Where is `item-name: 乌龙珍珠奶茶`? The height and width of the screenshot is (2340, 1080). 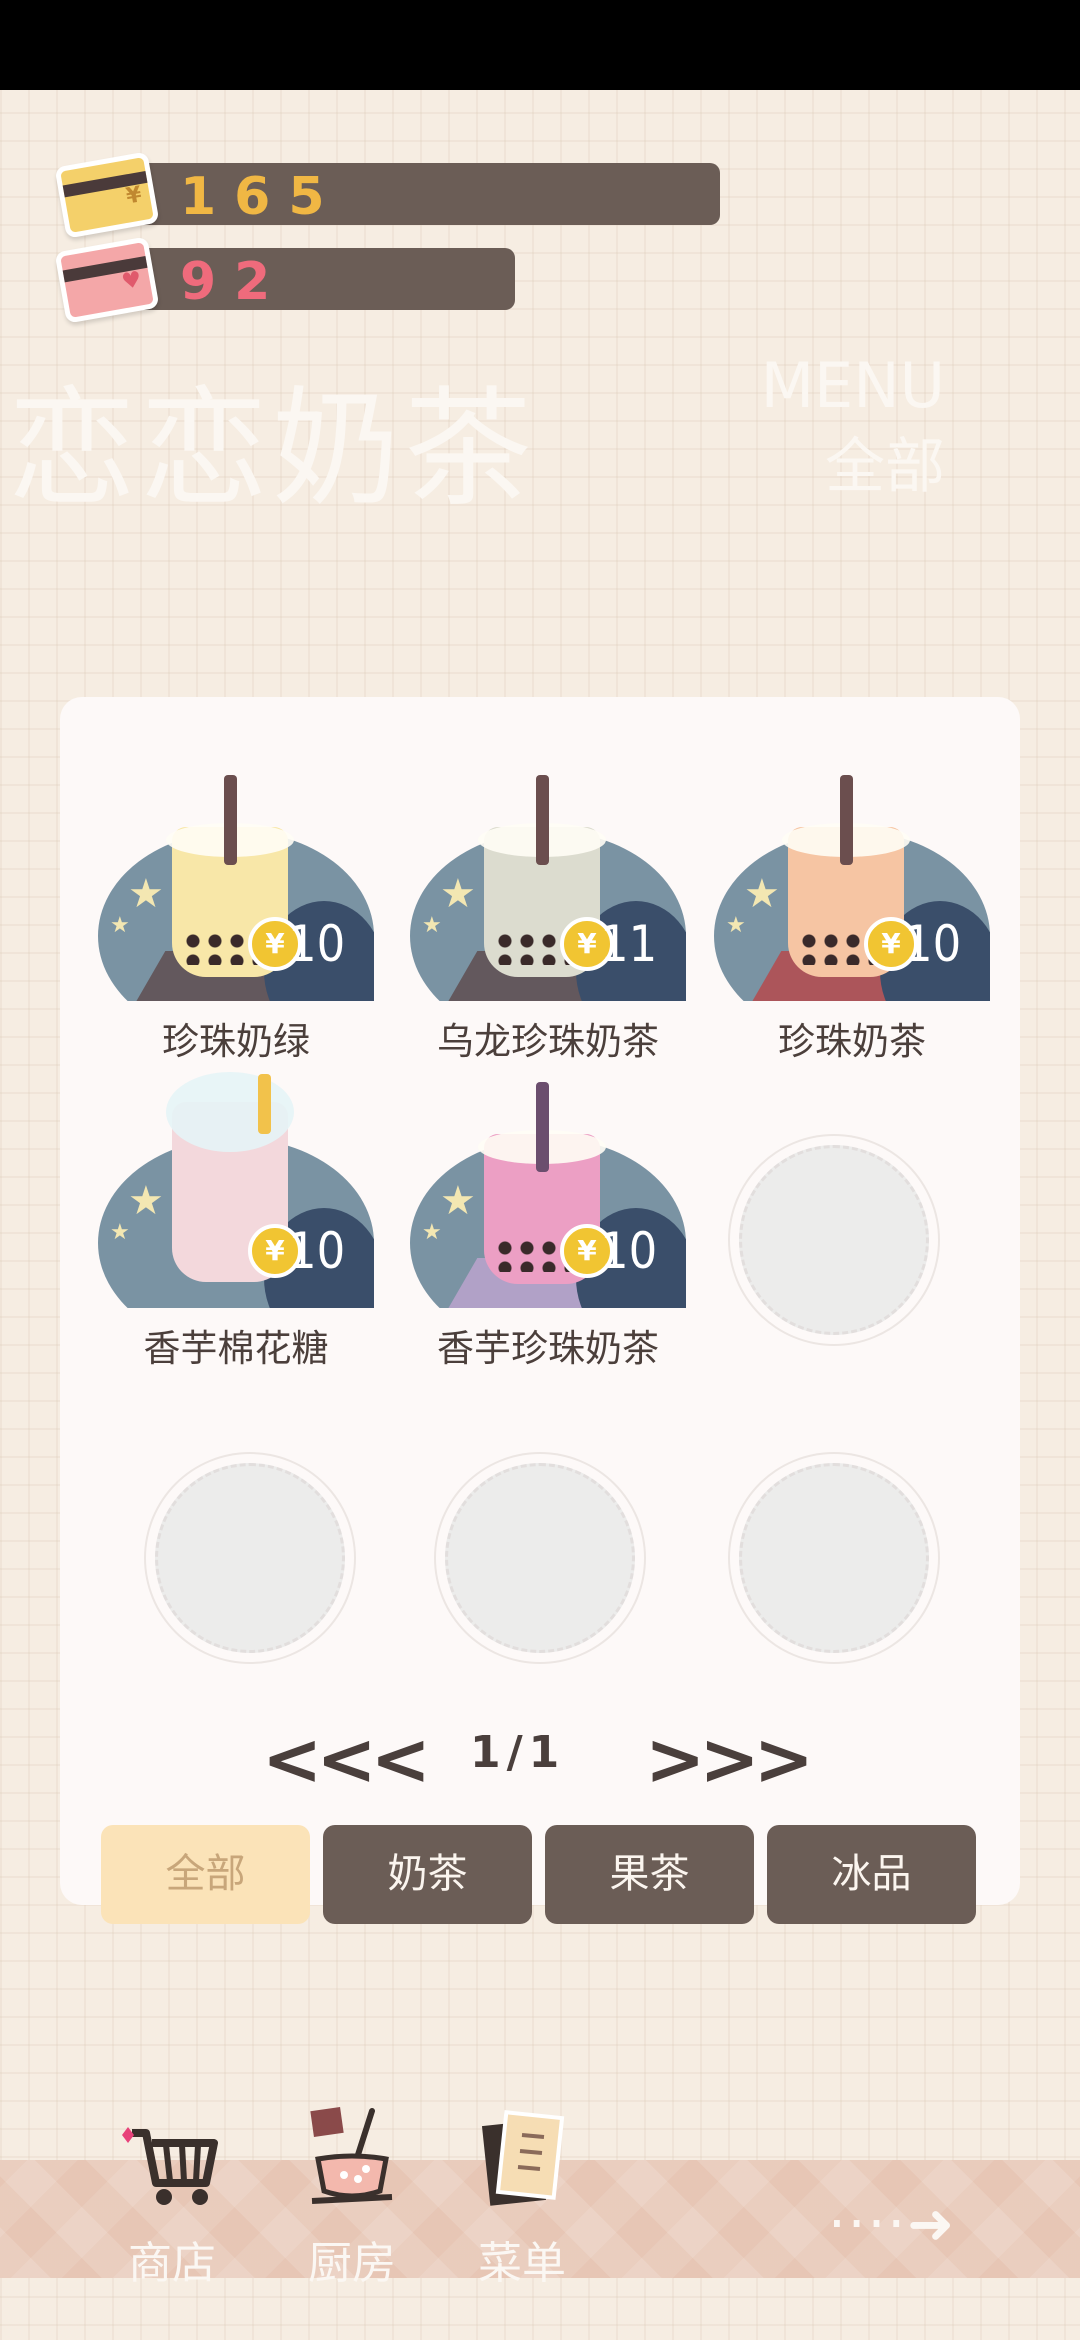
item-name: 乌龙珍珠奶茶 is located at coordinates (548, 1041).